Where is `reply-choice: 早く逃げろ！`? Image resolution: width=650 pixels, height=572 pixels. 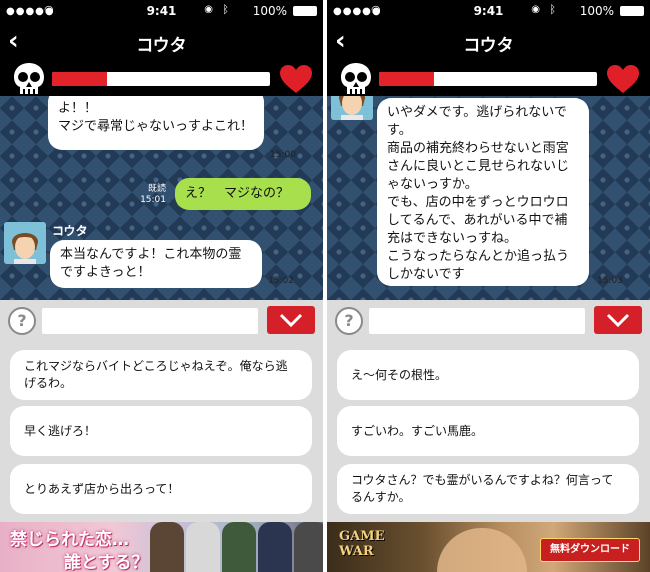 reply-choice: 早く逃げろ！ is located at coordinates (161, 431).